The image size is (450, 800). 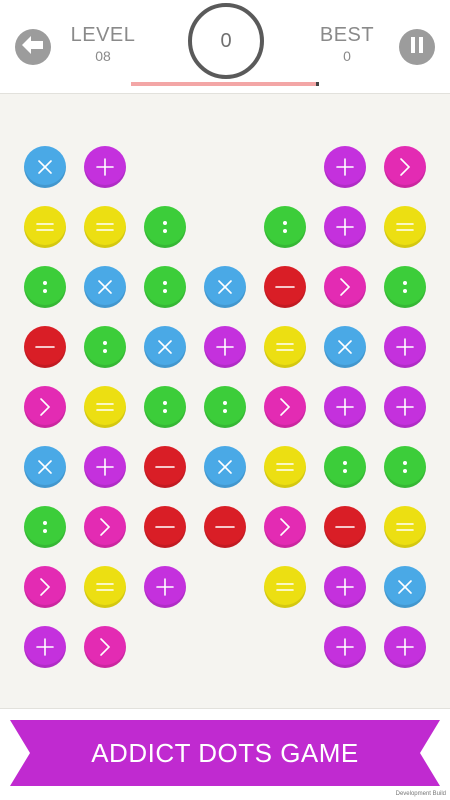 I want to click on level-display: LEVEL 08, so click(x=103, y=44).